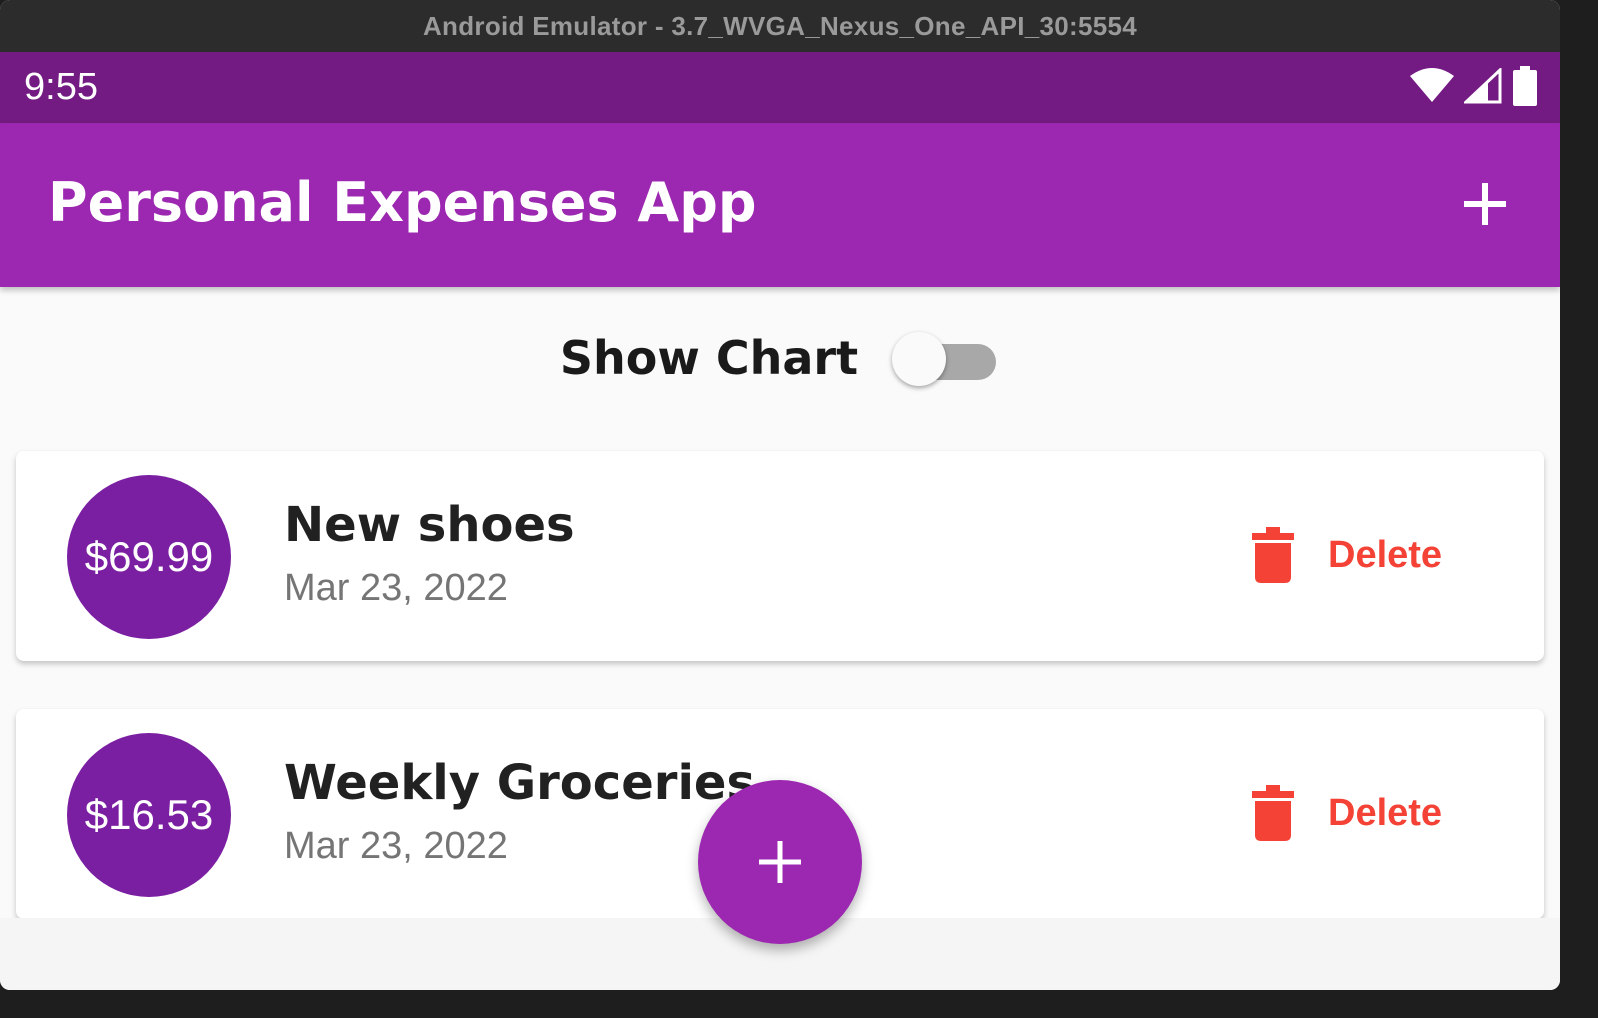 The width and height of the screenshot is (1598, 1018). Describe the element at coordinates (61, 87) in the screenshot. I see `status-time: 9:55` at that location.